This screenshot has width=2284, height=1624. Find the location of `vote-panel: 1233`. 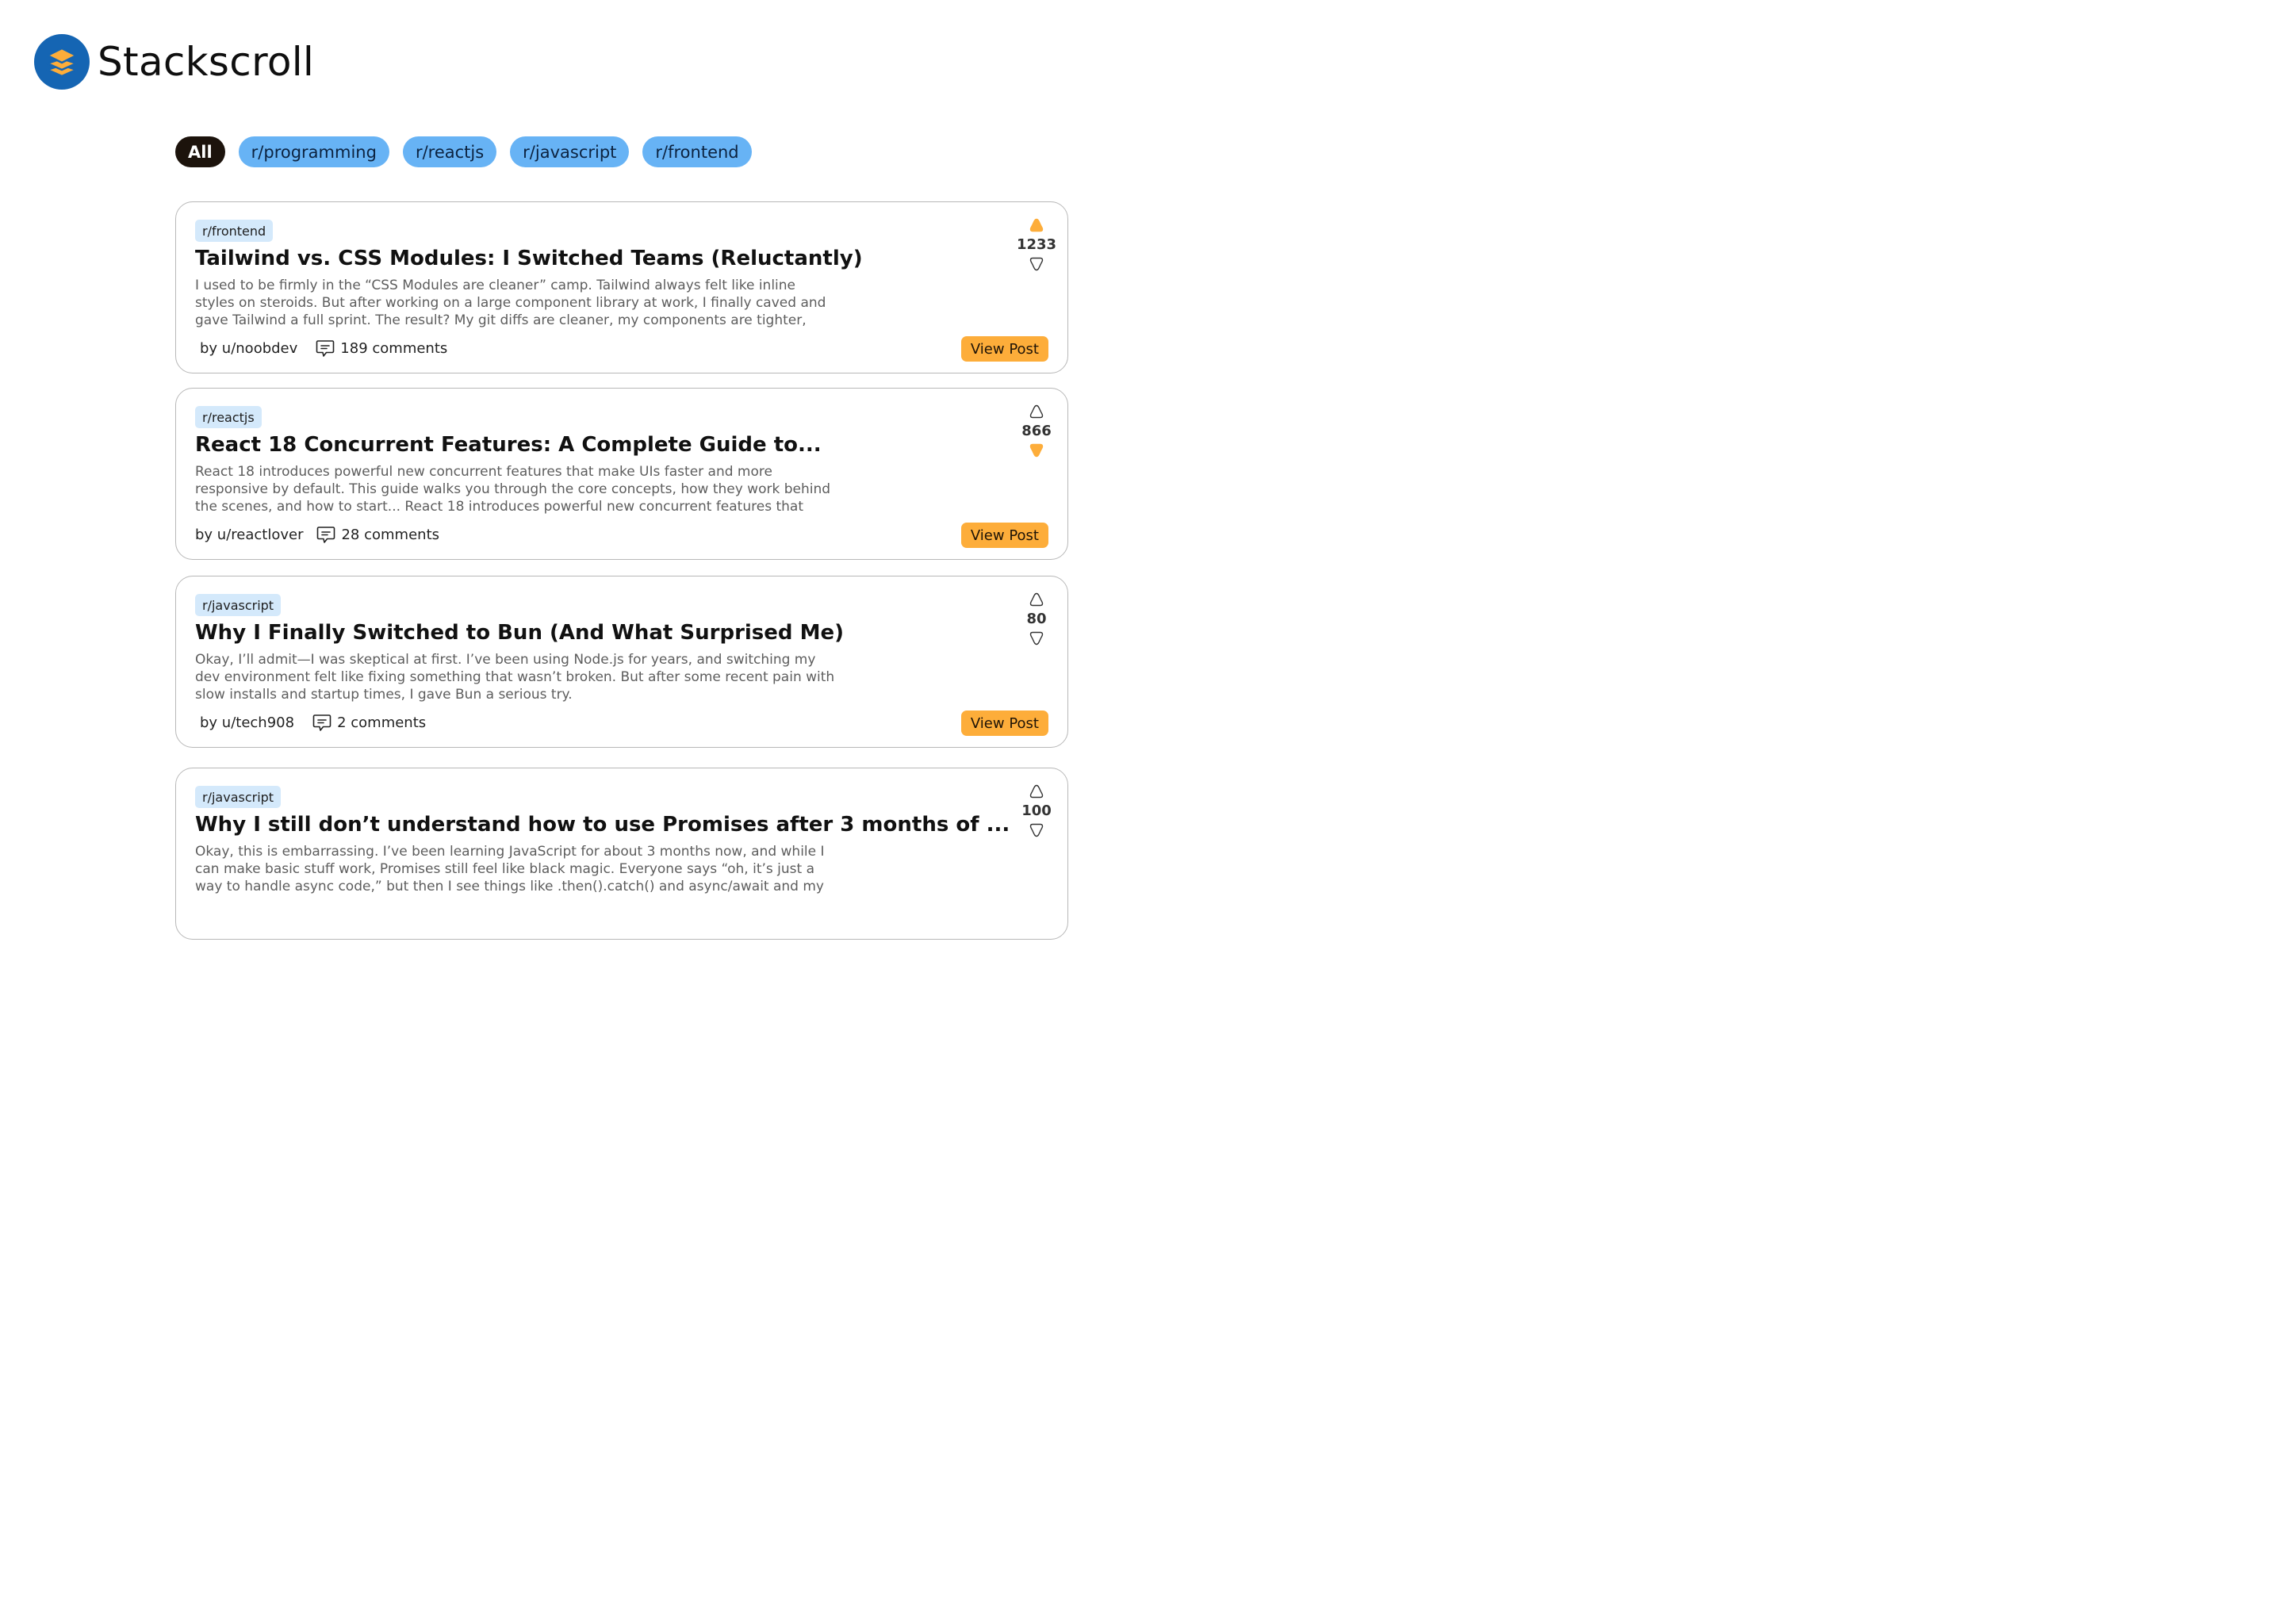

vote-panel: 1233 is located at coordinates (1036, 244).